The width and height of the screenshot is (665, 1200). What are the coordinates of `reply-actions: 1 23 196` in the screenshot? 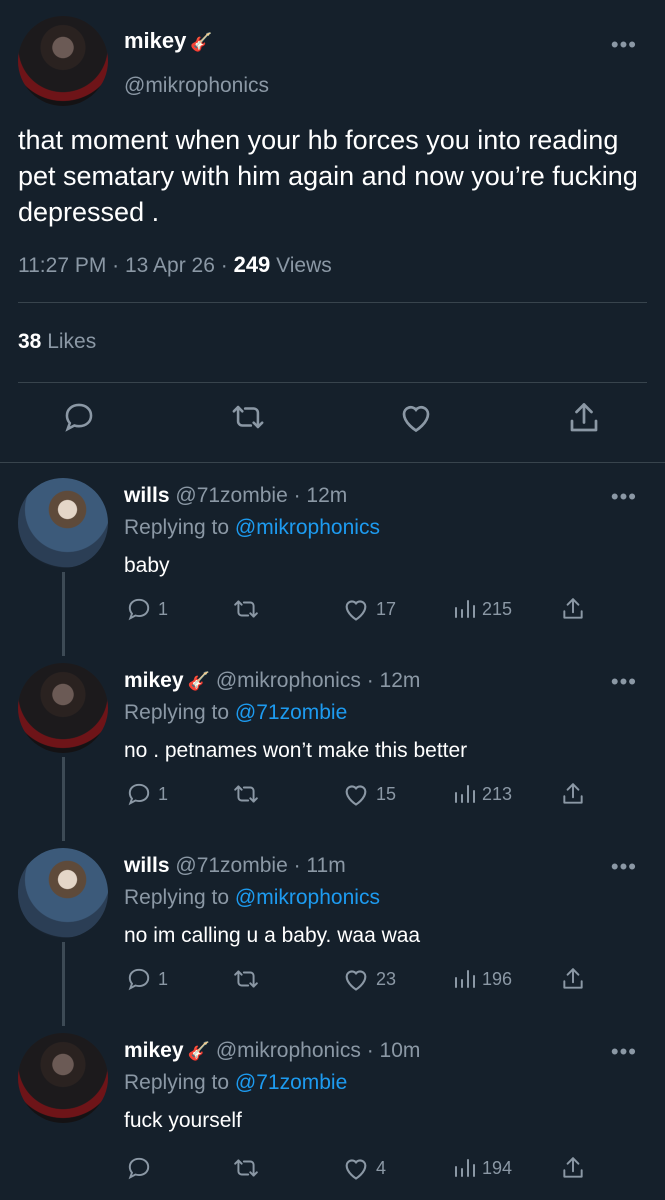 It's located at (332, 981).